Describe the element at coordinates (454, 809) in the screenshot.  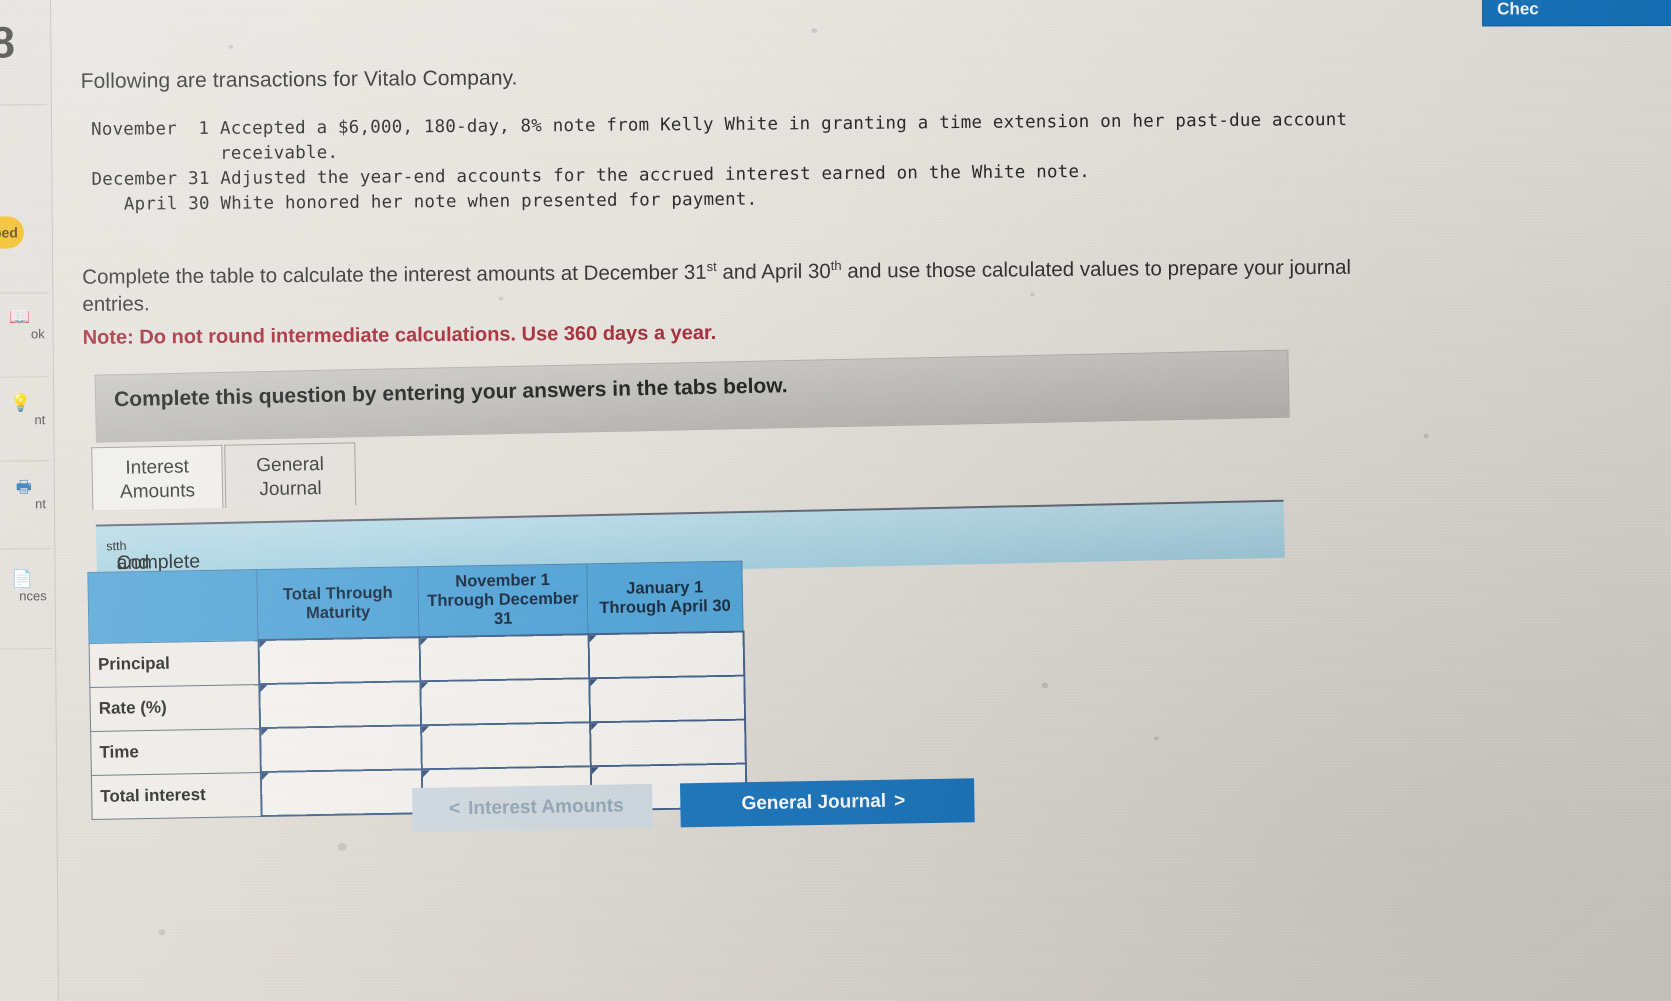
I see `chevron-left-icon: <` at that location.